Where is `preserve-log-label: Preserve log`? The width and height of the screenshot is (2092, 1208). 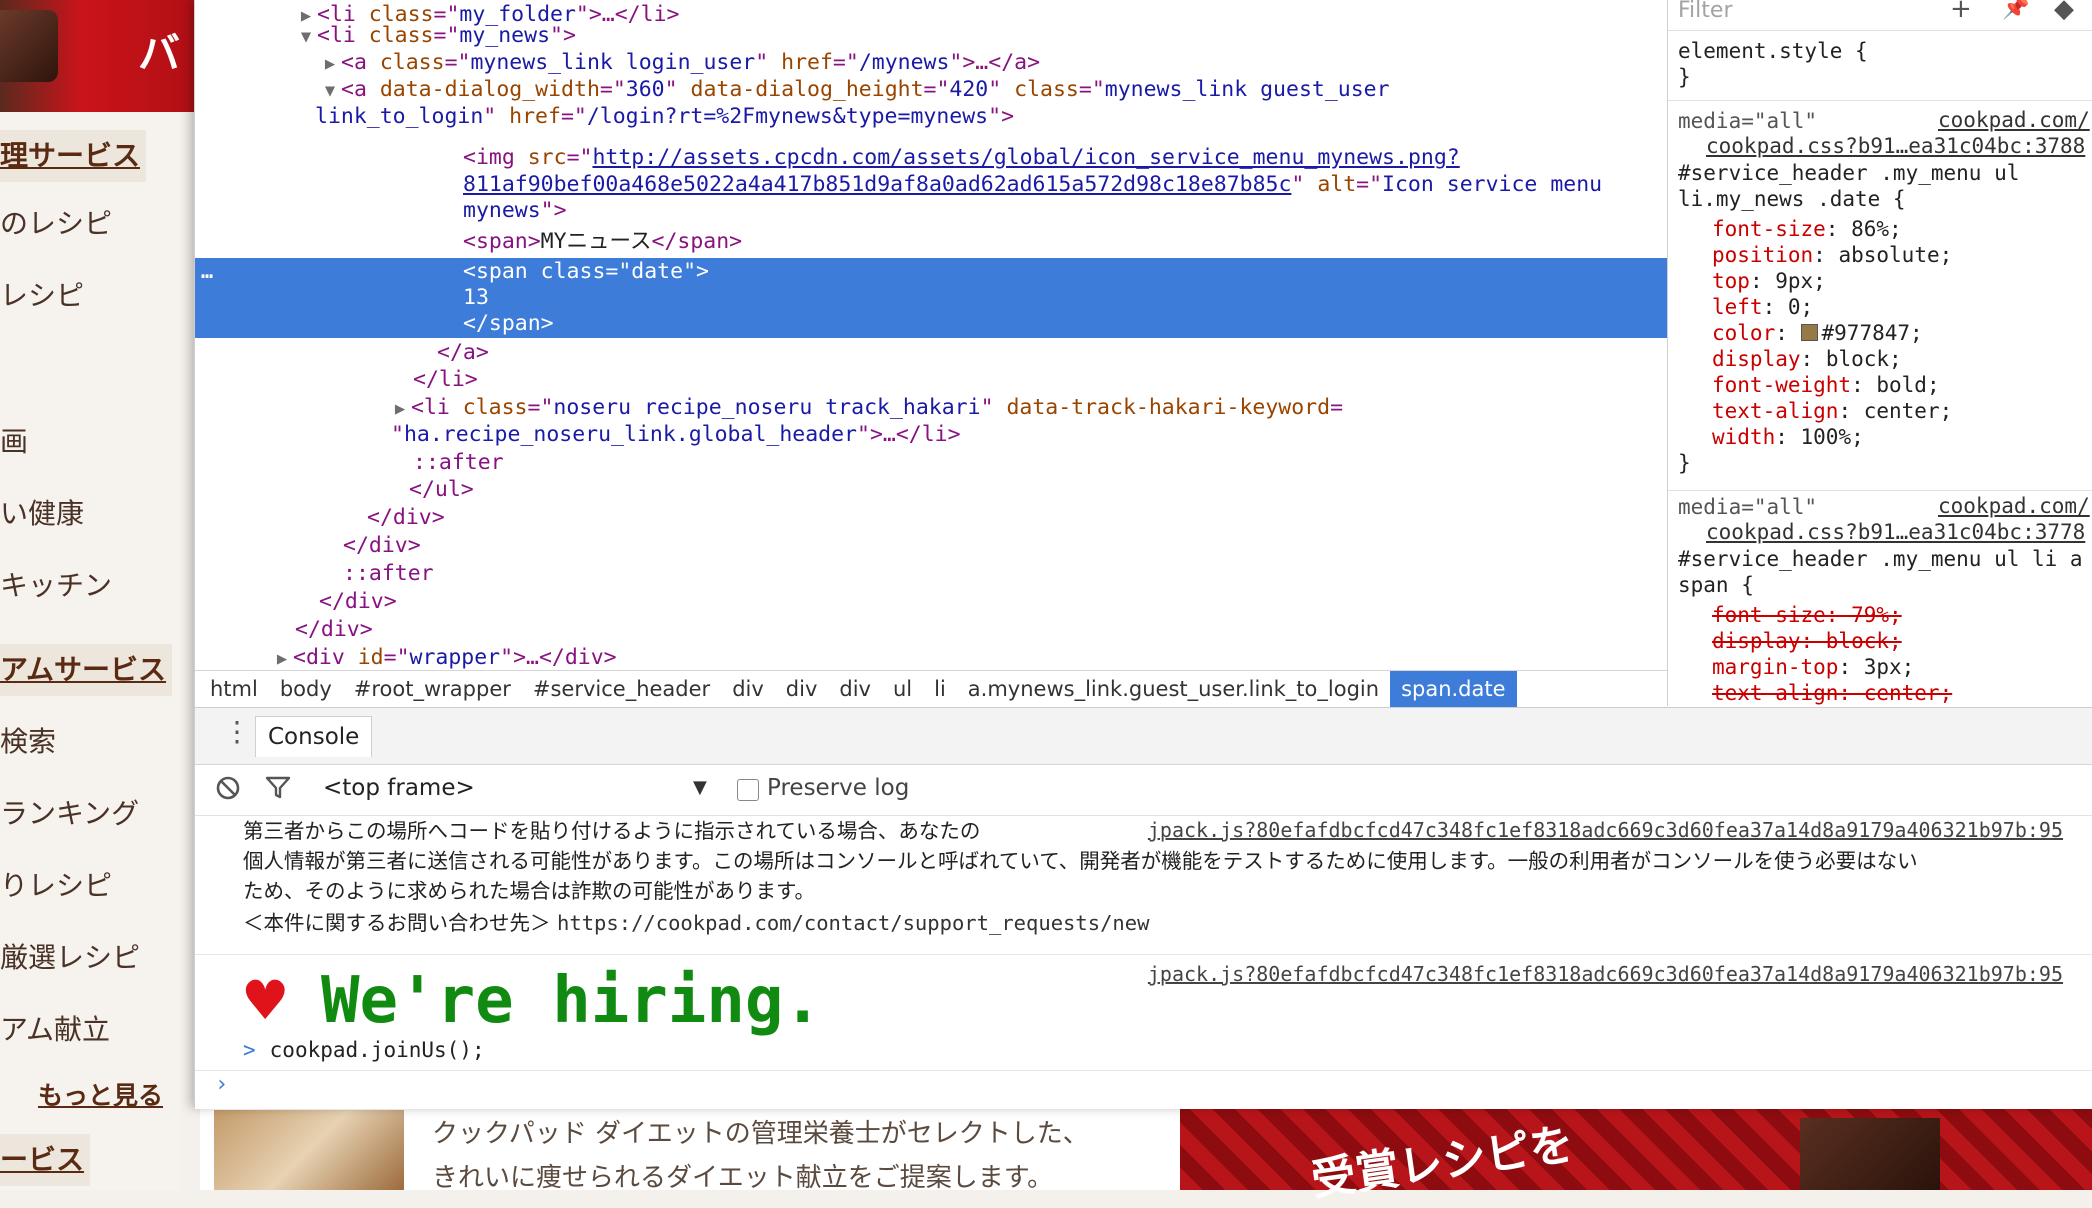 preserve-log-label: Preserve log is located at coordinates (838, 788).